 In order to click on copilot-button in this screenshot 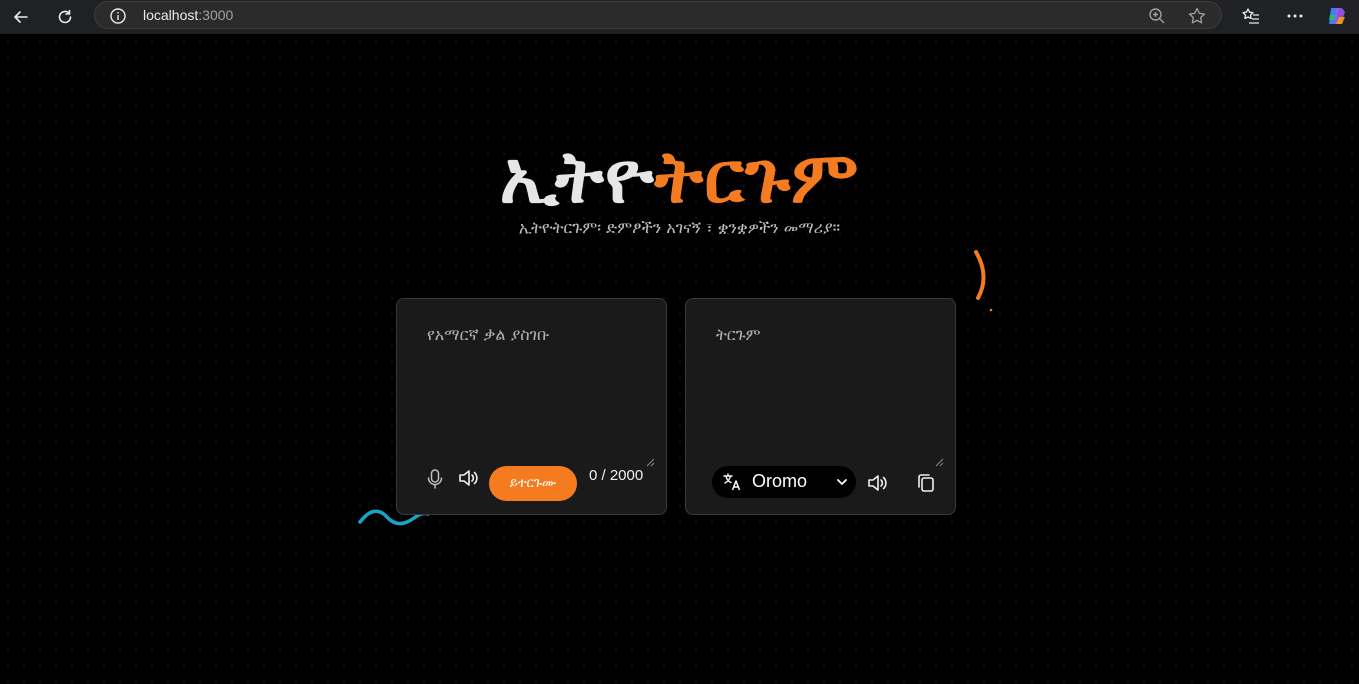, I will do `click(1337, 16)`.